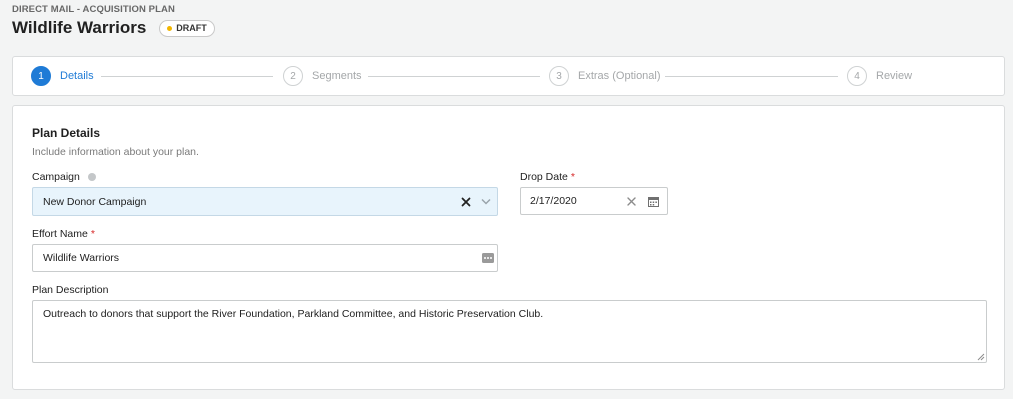 This screenshot has width=1013, height=399. Describe the element at coordinates (653, 201) in the screenshot. I see `calendar-icon` at that location.